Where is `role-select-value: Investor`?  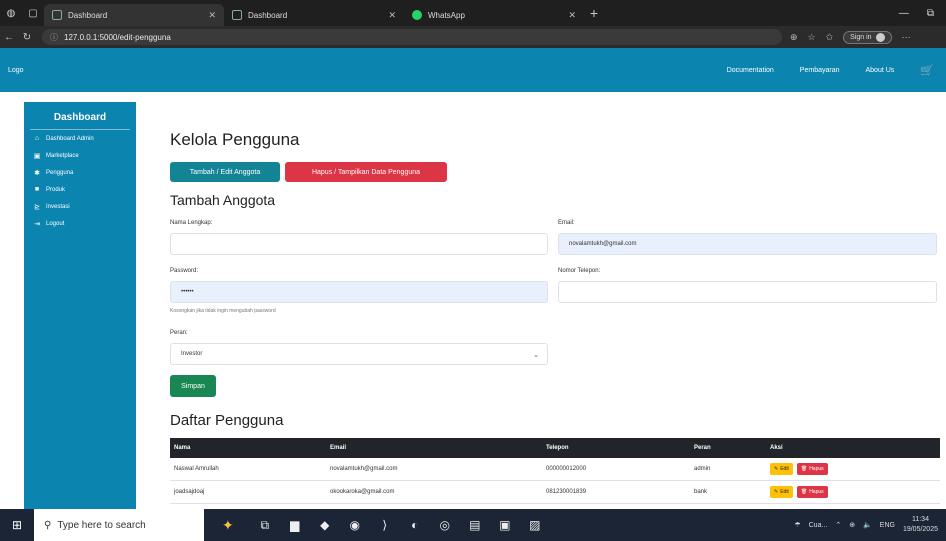
role-select-value: Investor is located at coordinates (192, 354).